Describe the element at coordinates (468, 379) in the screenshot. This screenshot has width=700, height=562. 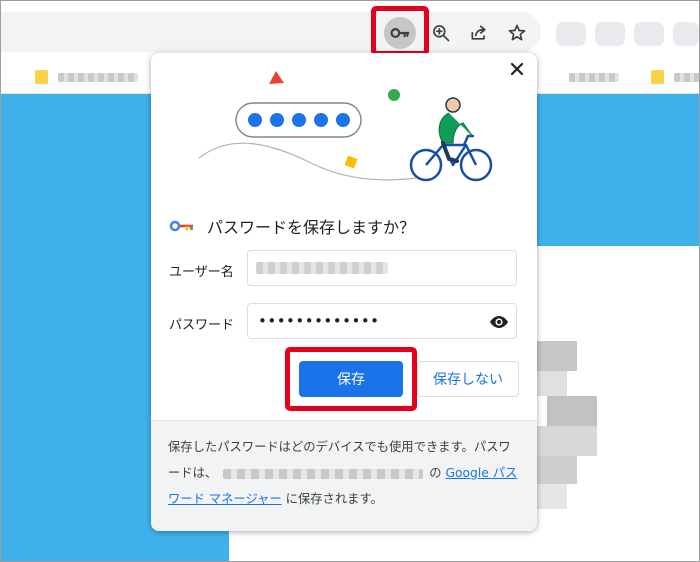
I see `dont-save-button: 保存しない` at that location.